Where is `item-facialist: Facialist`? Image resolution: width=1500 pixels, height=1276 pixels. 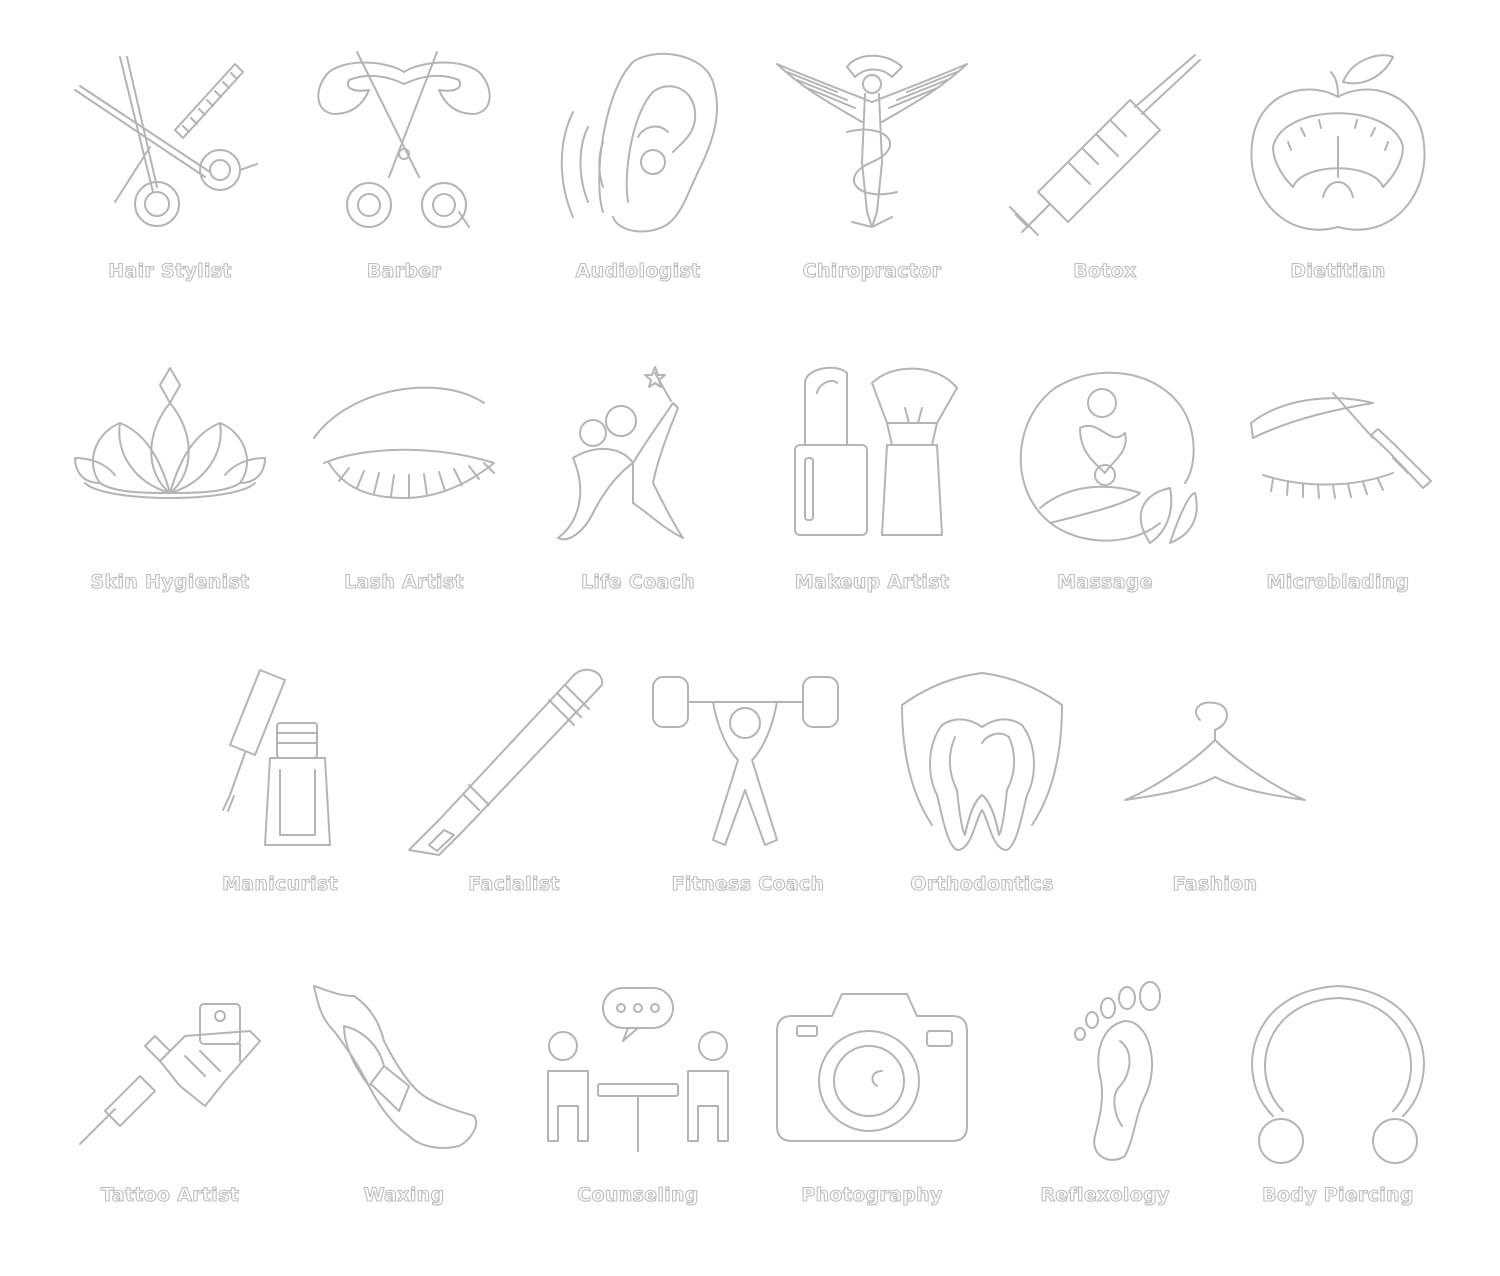 item-facialist: Facialist is located at coordinates (514, 815).